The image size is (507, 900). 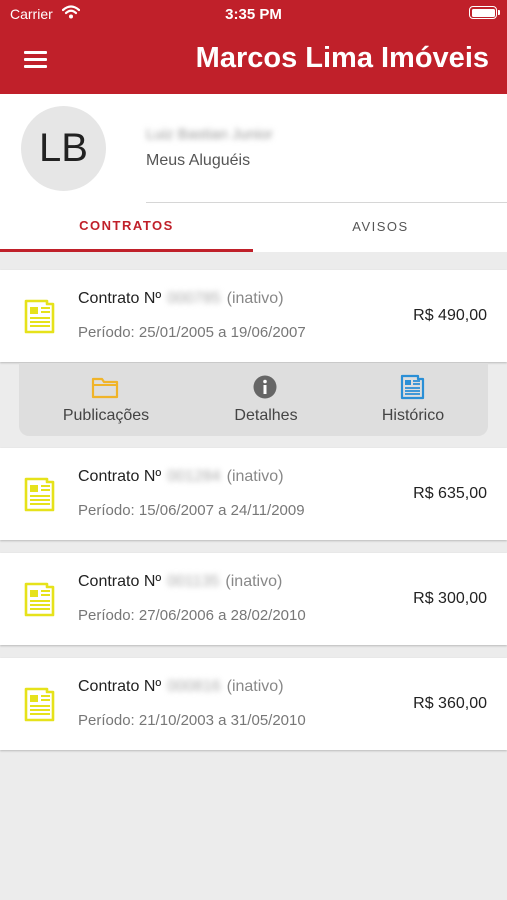 I want to click on app-header: Carrier 3:35 PM Marcos Lima Imóveis, so click(x=253, y=47).